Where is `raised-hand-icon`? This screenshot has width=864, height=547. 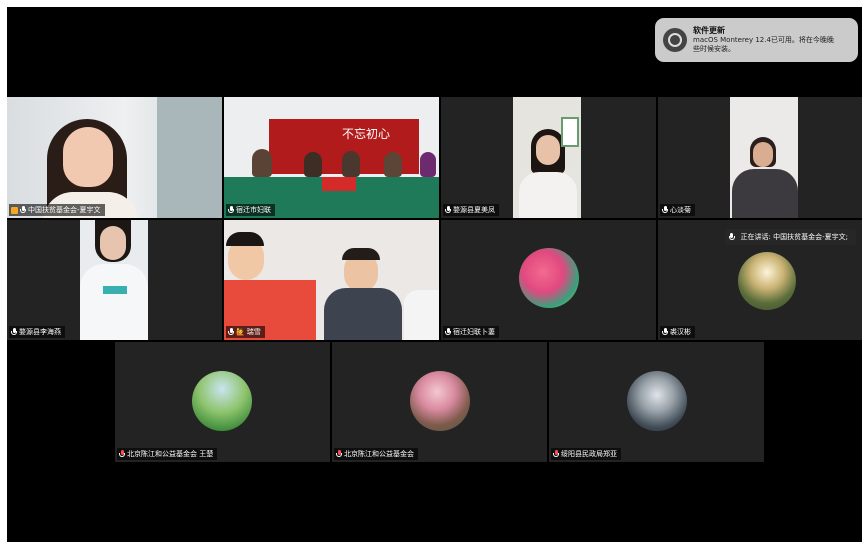 raised-hand-icon is located at coordinates (14, 210).